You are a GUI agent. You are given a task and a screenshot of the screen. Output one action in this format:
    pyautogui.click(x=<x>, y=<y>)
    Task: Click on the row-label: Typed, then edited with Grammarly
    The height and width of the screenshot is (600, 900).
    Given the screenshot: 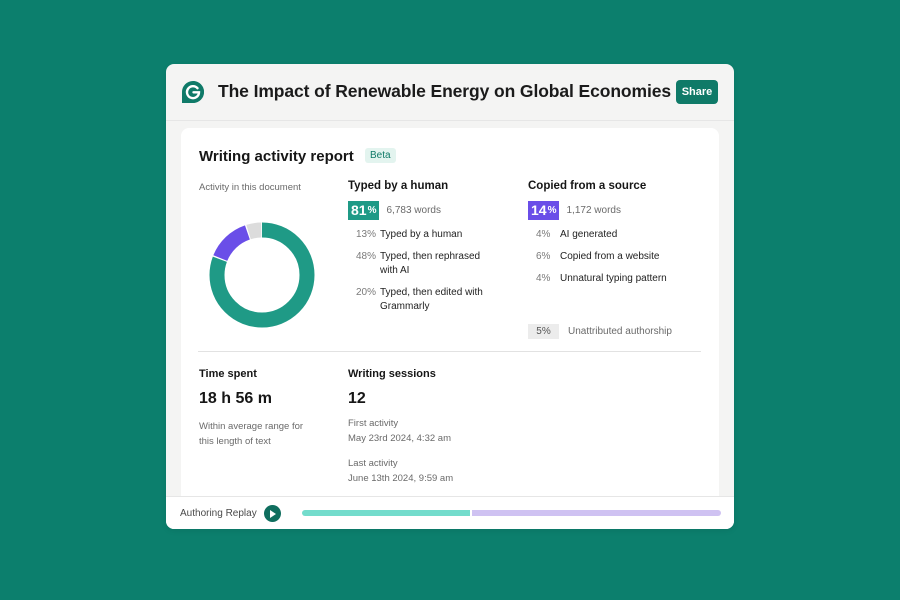 What is the action you would take?
    pyautogui.click(x=431, y=299)
    